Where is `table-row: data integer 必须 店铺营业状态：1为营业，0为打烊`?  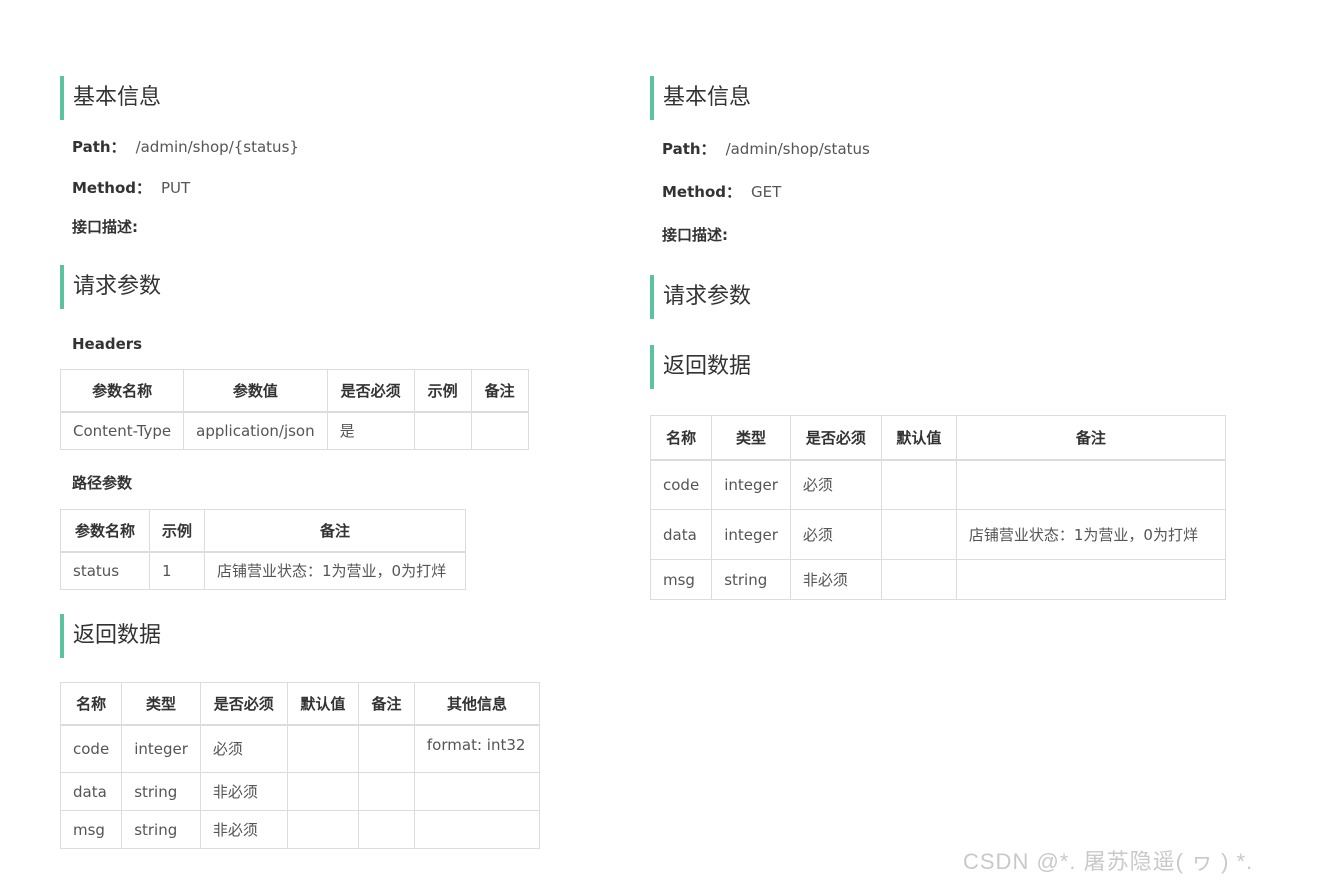
table-row: data integer 必须 店铺营业状态：1为营业，0为打烊 is located at coordinates (937, 534).